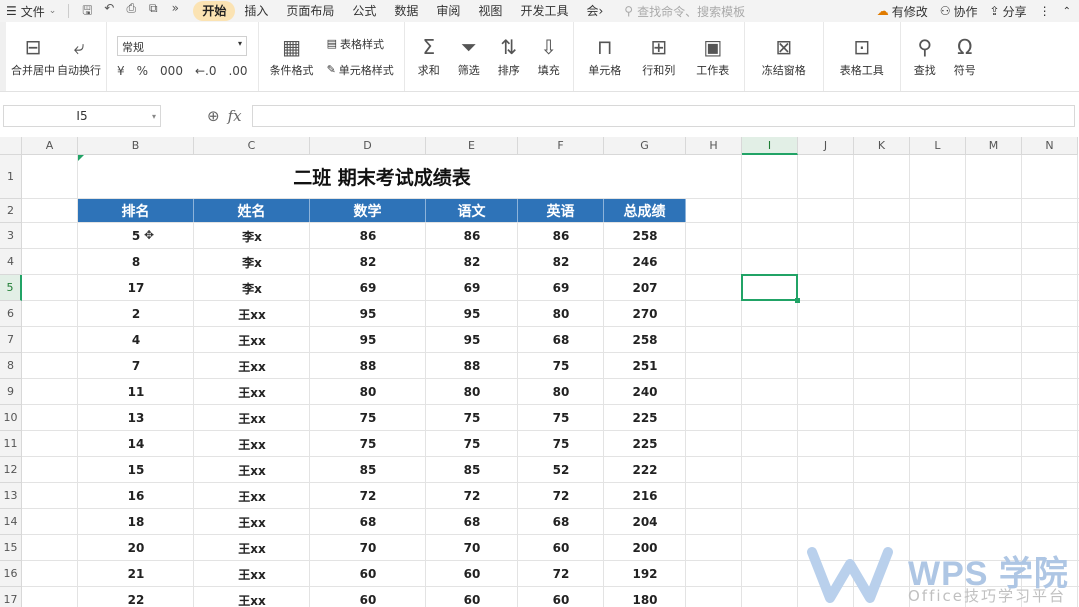 This screenshot has height=607, width=1079. I want to click on row-header-3: 3, so click(11, 236).